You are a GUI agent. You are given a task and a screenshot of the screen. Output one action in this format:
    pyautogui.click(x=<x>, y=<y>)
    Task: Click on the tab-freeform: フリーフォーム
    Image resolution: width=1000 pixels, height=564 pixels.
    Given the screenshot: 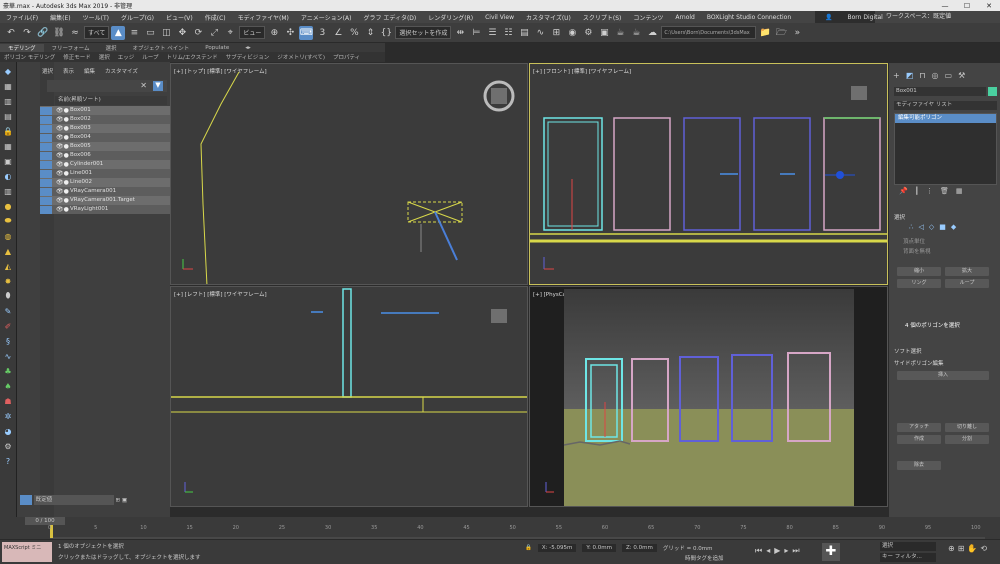 What is the action you would take?
    pyautogui.click(x=71, y=48)
    